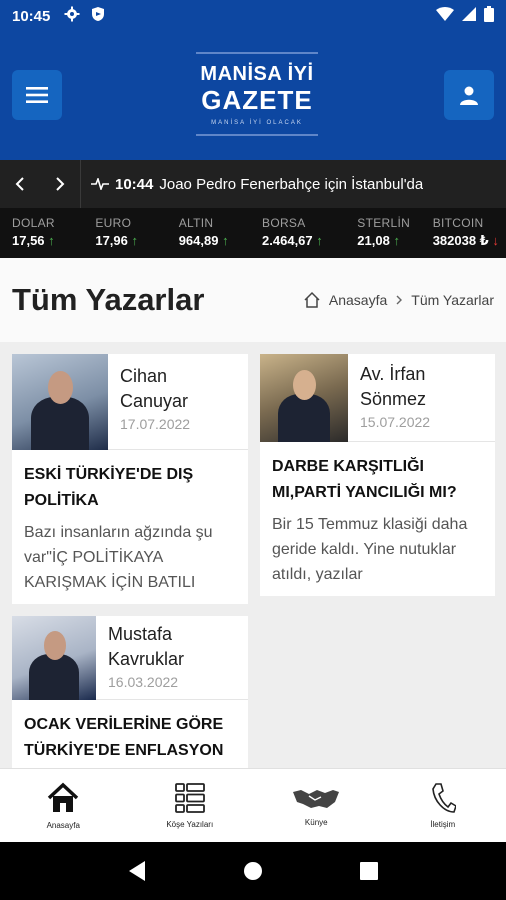 This screenshot has width=506, height=900. What do you see at coordinates (291, 184) in the screenshot?
I see `ticker-headline: Joao Pedro Fenerbahçe için İstanbul'da` at bounding box center [291, 184].